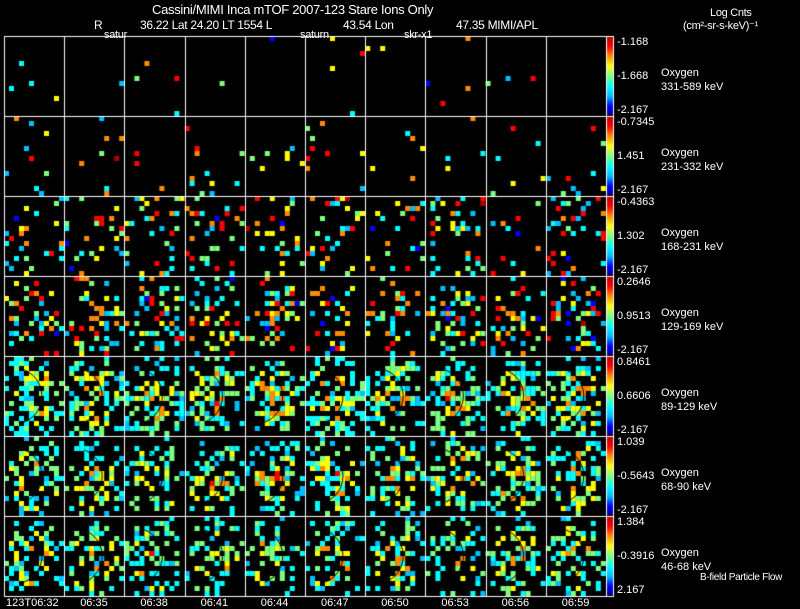 Image resolution: width=800 pixels, height=609 pixels. What do you see at coordinates (689, 407) in the screenshot?
I see `energy-range-label: 89-129 keV` at bounding box center [689, 407].